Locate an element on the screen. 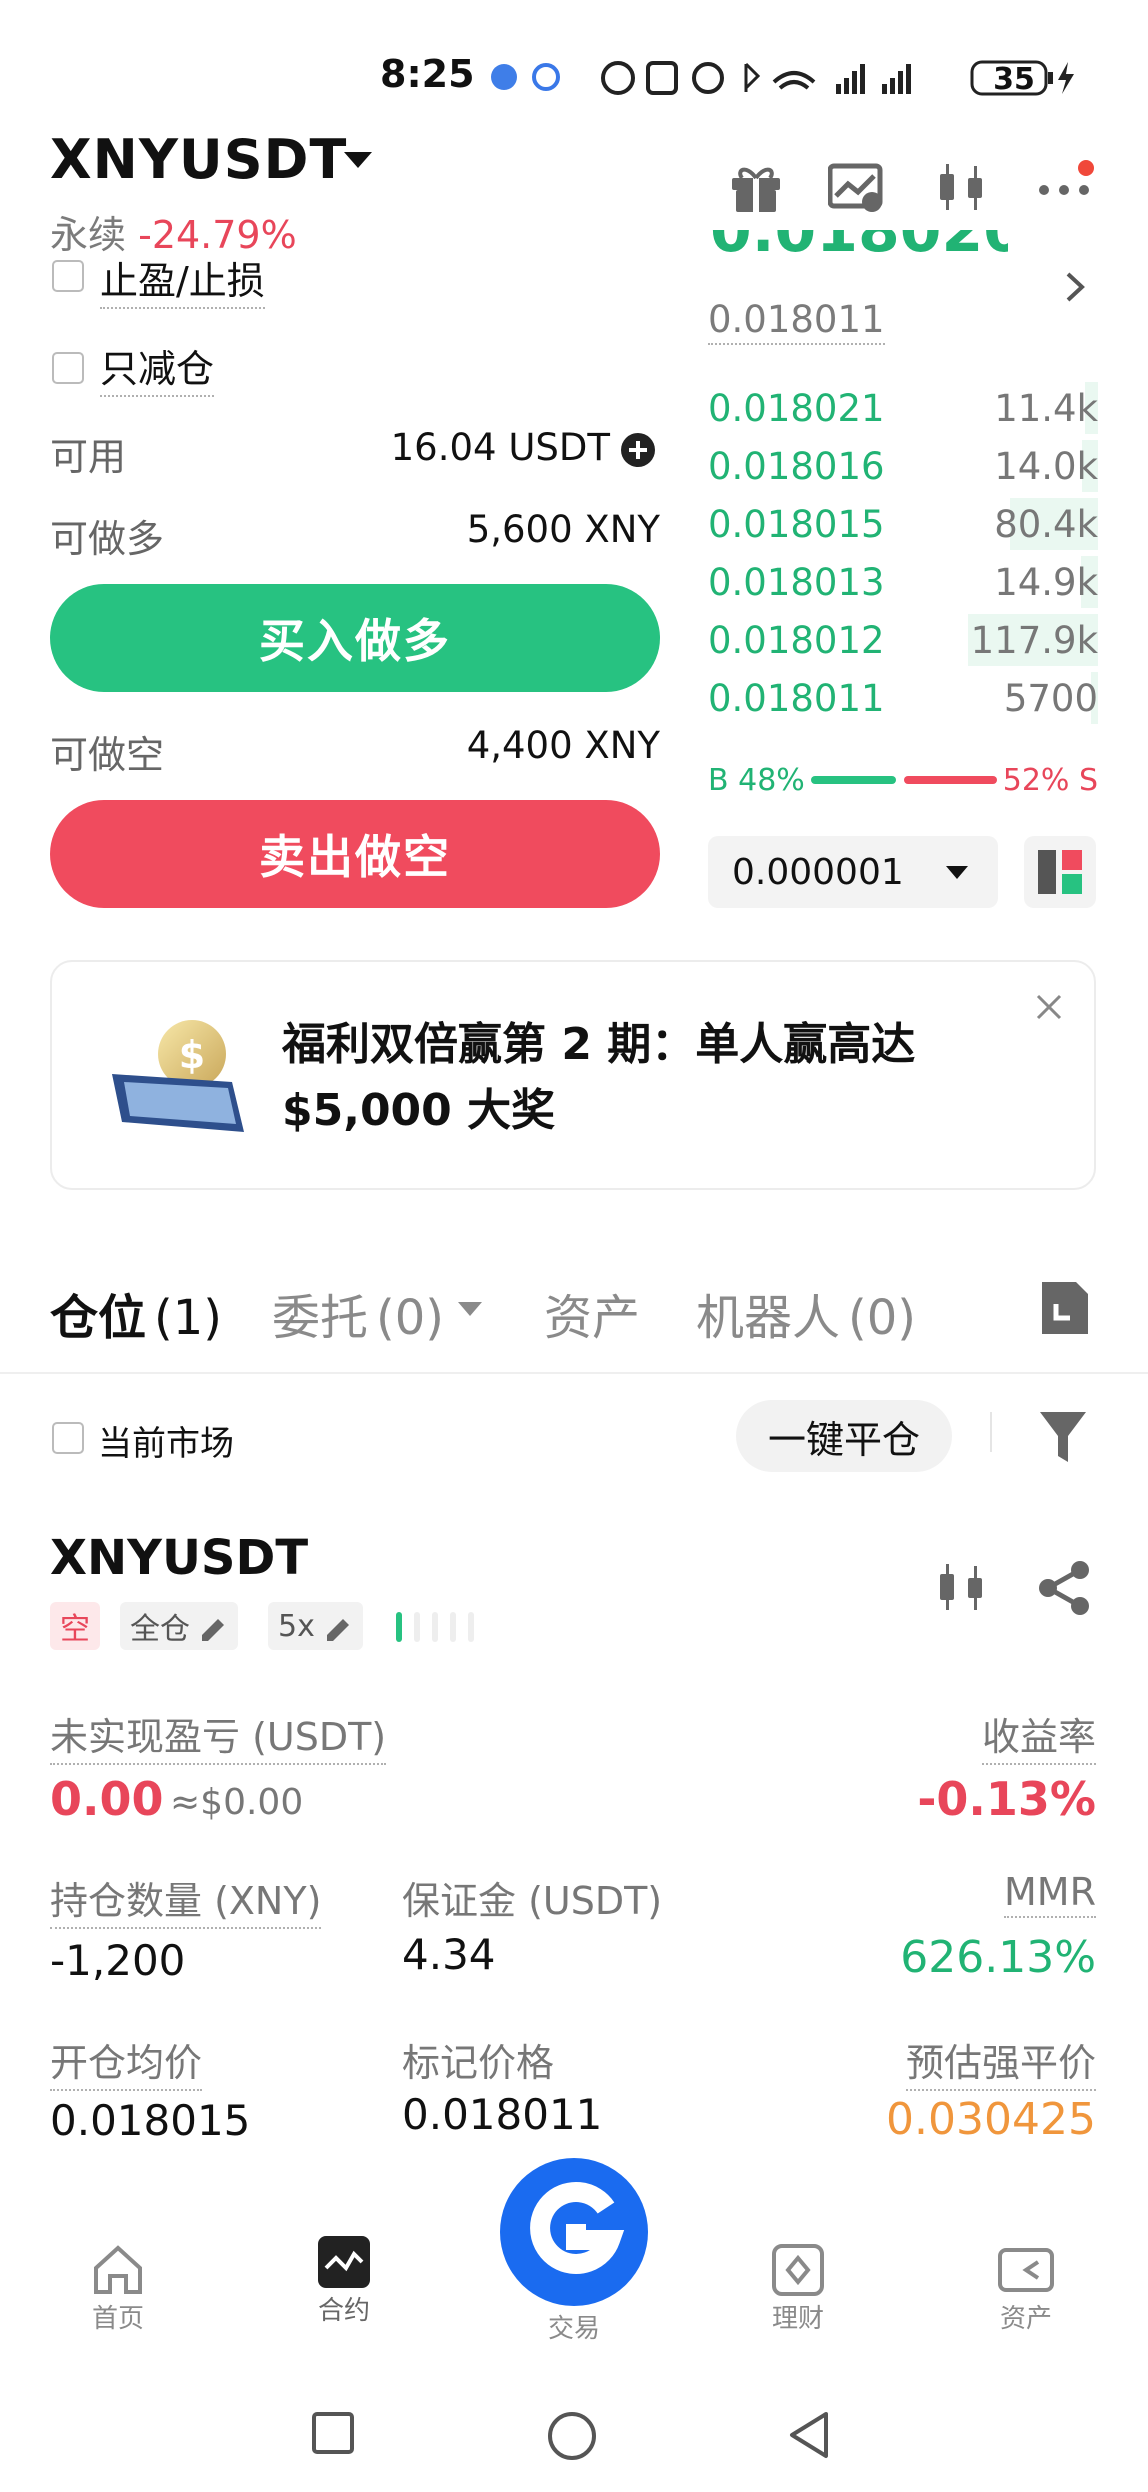 The width and height of the screenshot is (1148, 2492). tab-label: 委托 is located at coordinates (320, 1318).